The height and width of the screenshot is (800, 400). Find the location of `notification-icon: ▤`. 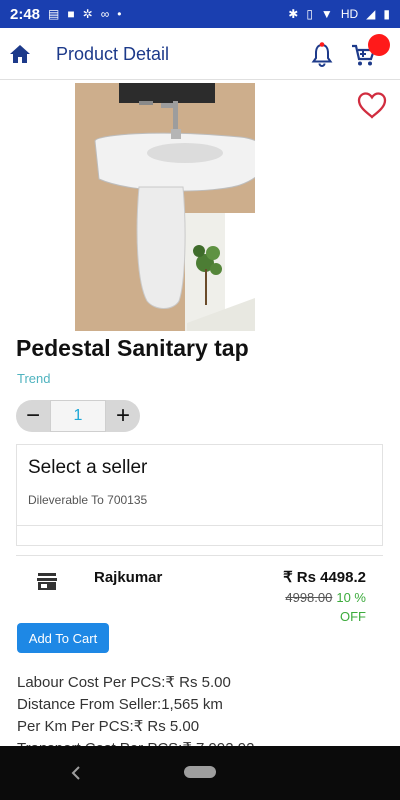

notification-icon: ▤ is located at coordinates (54, 14).